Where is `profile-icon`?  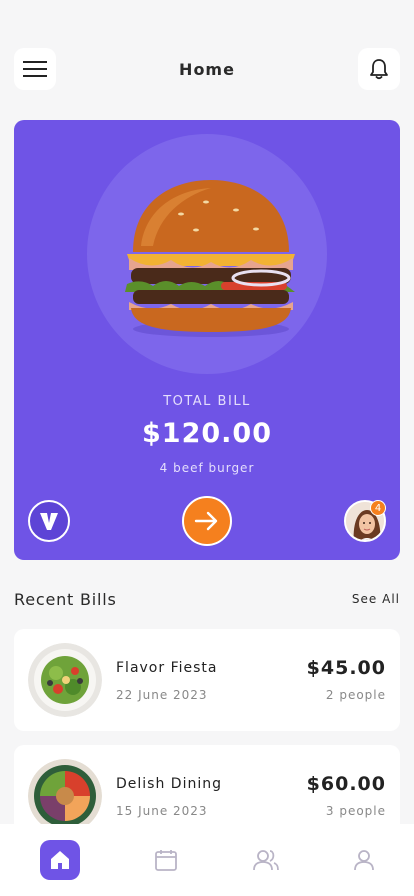
profile-icon is located at coordinates (364, 860).